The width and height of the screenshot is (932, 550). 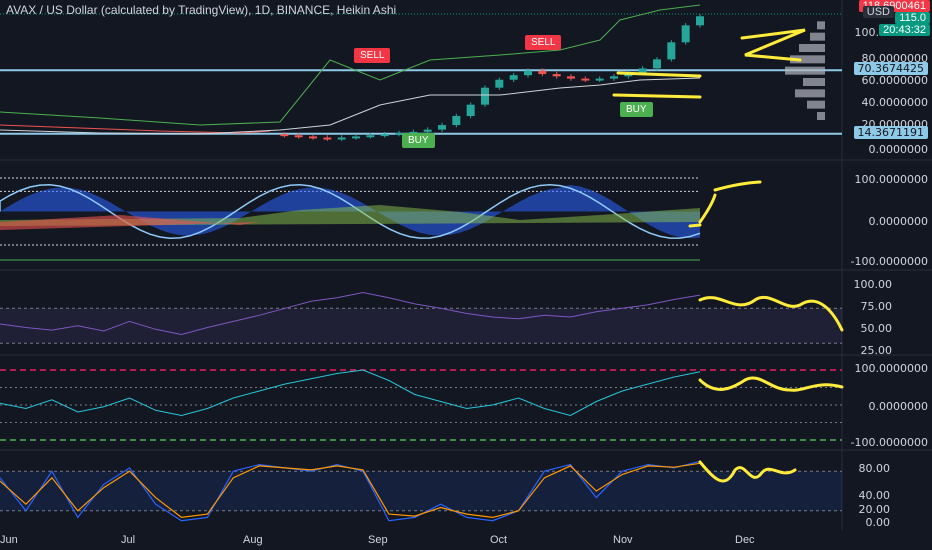 I want to click on date-label: Jul, so click(x=128, y=540).